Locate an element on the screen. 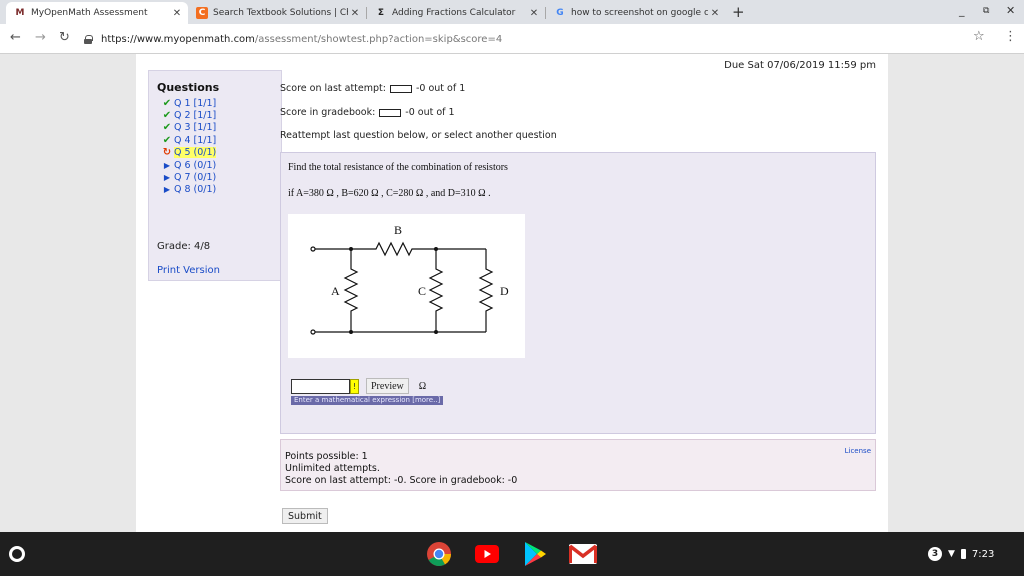 This screenshot has width=1024, height=576. tab-title: how to screenshot on google ch is located at coordinates (639, 13).